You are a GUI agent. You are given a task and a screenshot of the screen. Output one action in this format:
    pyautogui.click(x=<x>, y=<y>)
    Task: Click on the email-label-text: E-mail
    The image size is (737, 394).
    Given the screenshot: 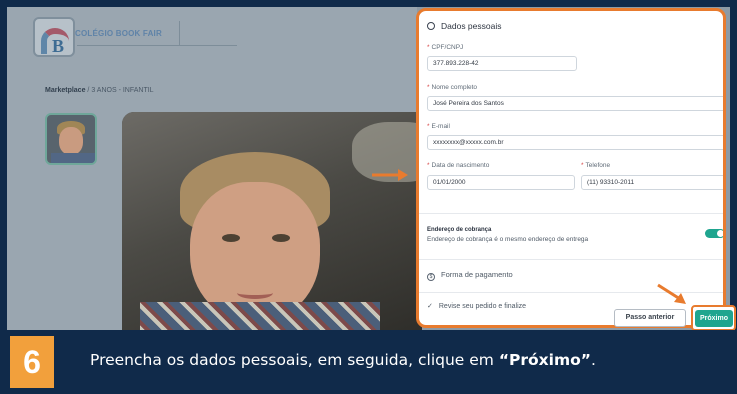 What is the action you would take?
    pyautogui.click(x=440, y=126)
    